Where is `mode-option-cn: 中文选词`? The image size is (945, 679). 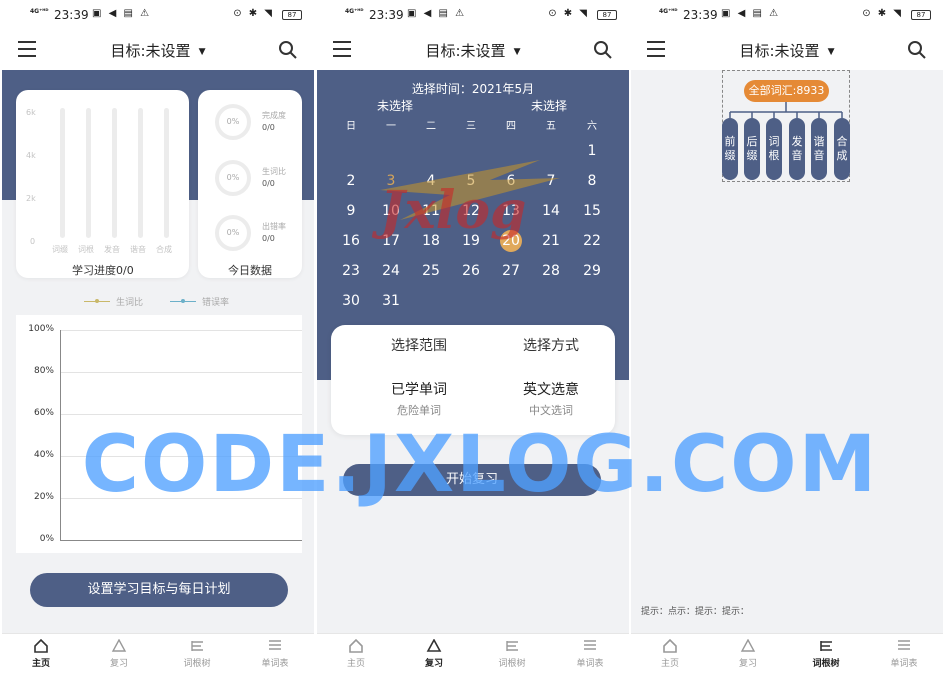
mode-option-cn: 中文选词 is located at coordinates (551, 410).